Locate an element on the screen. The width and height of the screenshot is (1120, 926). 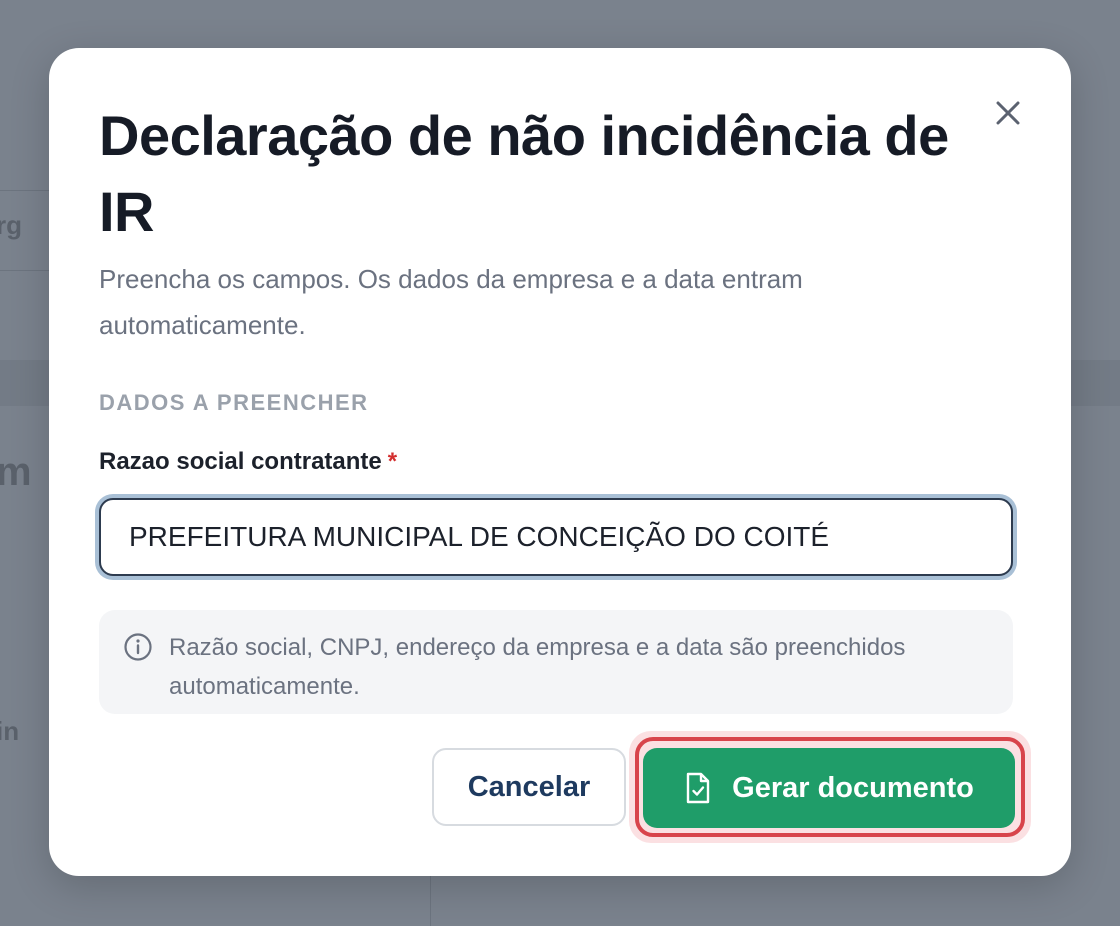
company-name-input is located at coordinates (556, 537).